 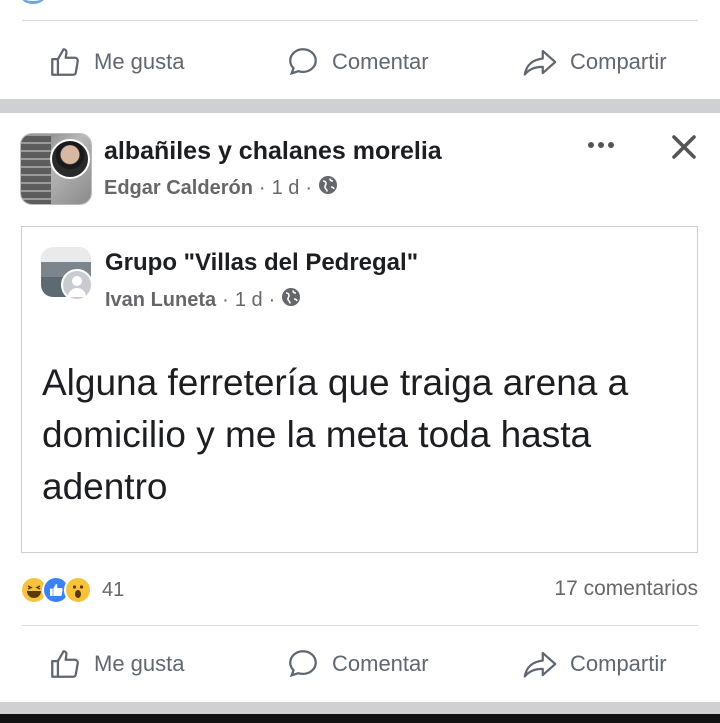 I want to click on previous-post-reaction-edge, so click(x=33, y=2).